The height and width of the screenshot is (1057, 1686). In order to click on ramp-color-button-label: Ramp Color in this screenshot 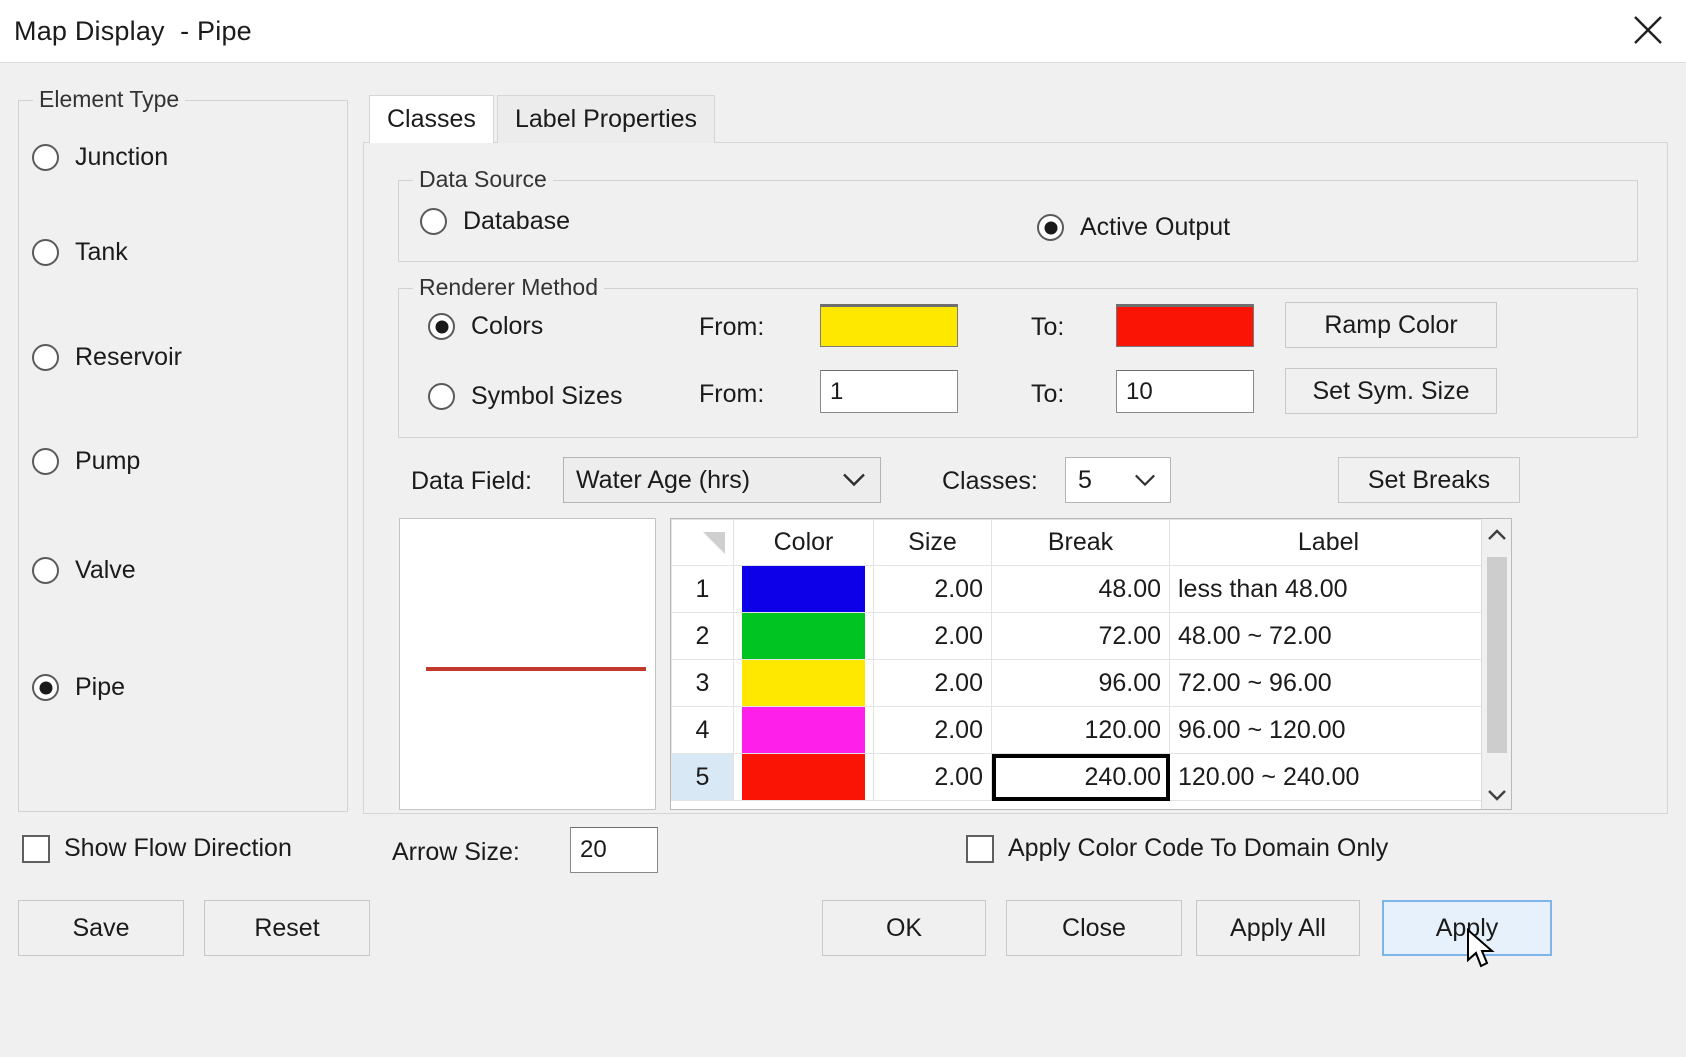, I will do `click(1391, 324)`.